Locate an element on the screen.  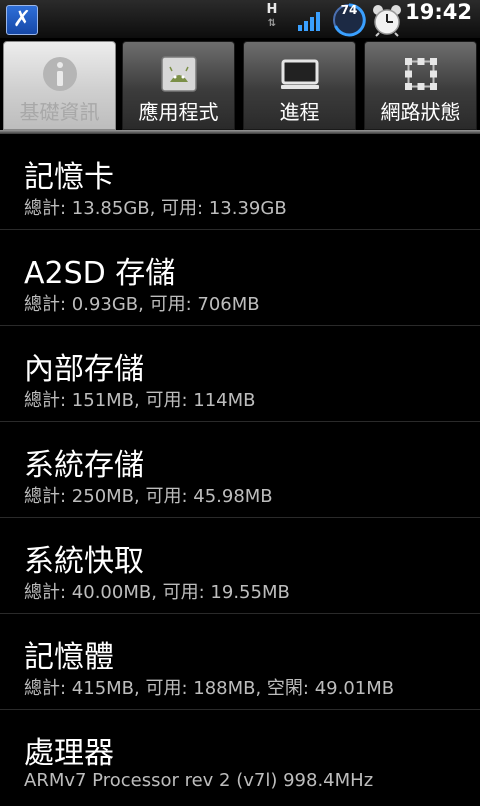
info-icon is located at coordinates (59, 74).